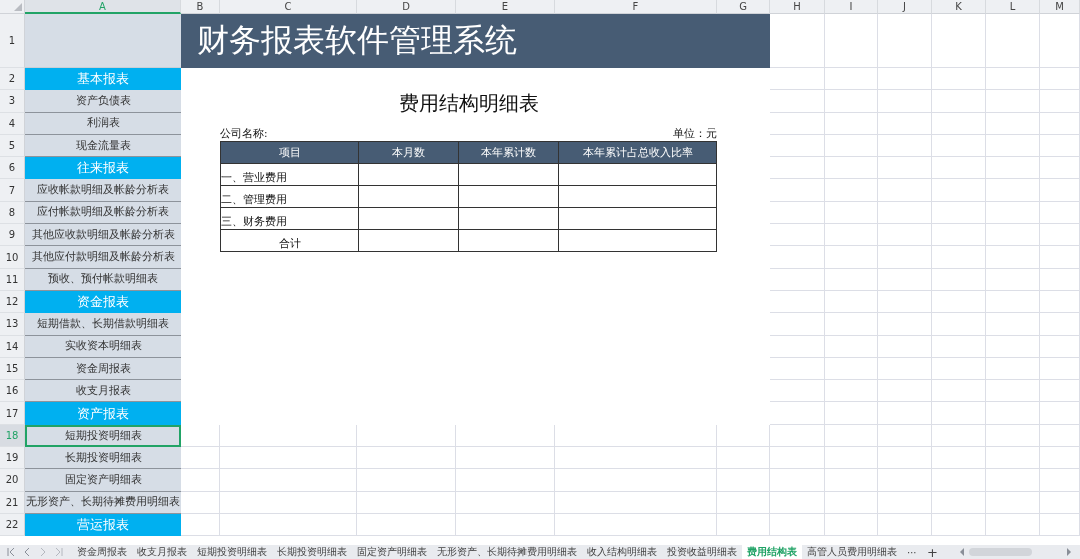  What do you see at coordinates (12, 41) in the screenshot?
I see `row-header: 1` at bounding box center [12, 41].